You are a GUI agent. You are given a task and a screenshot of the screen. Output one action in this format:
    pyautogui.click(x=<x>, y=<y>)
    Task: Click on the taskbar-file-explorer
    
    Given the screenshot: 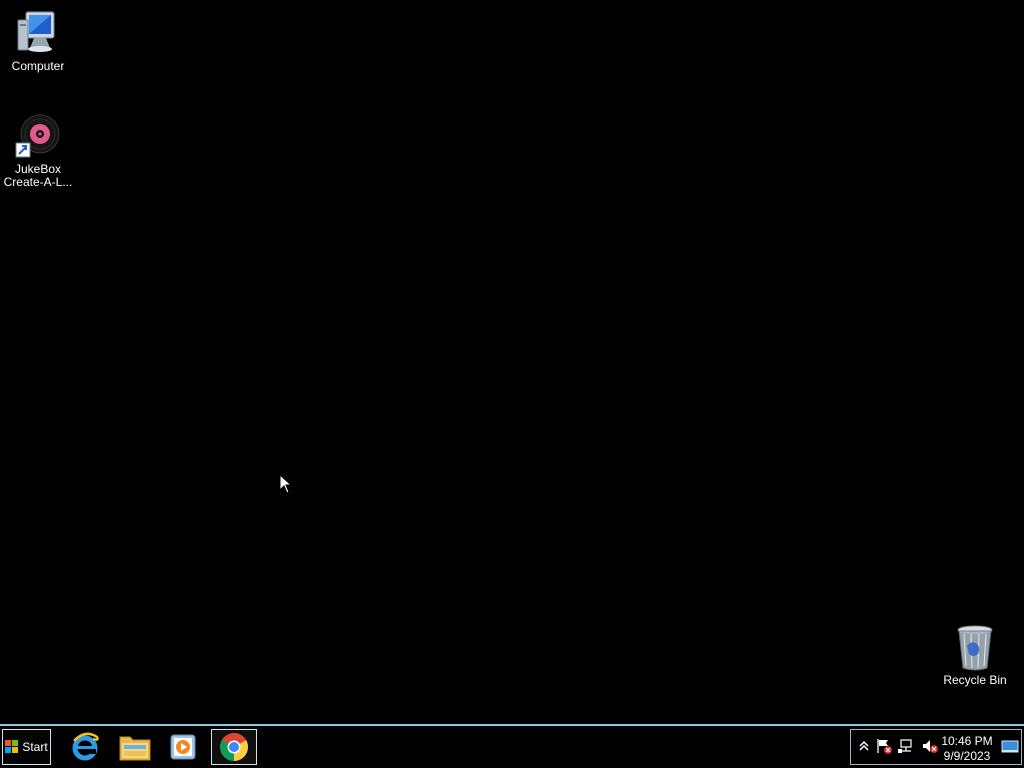 What is the action you would take?
    pyautogui.click(x=135, y=747)
    